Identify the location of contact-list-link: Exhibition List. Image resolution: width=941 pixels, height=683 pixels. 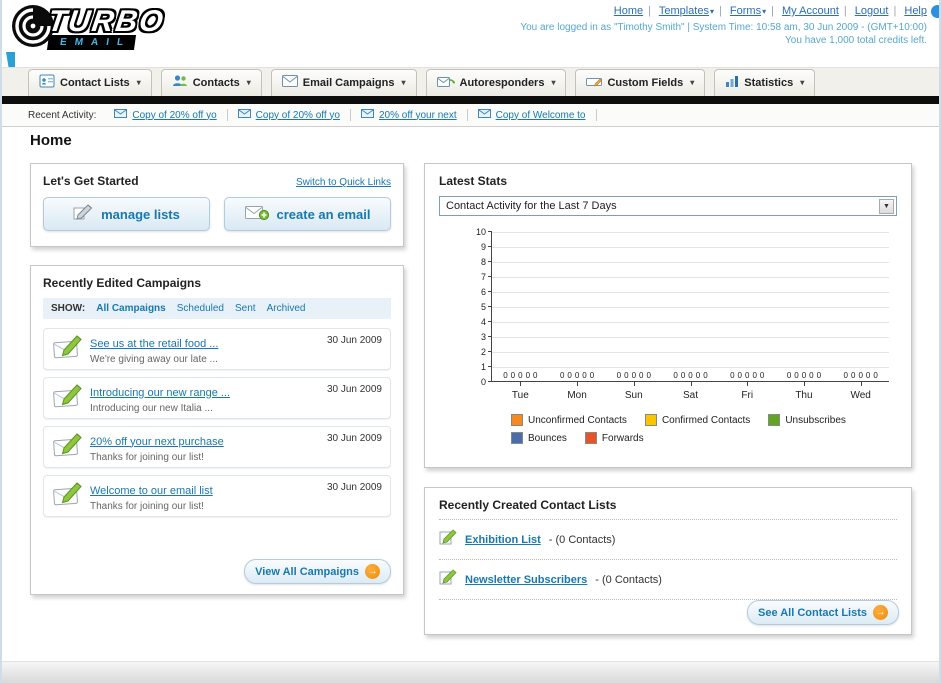
(503, 540).